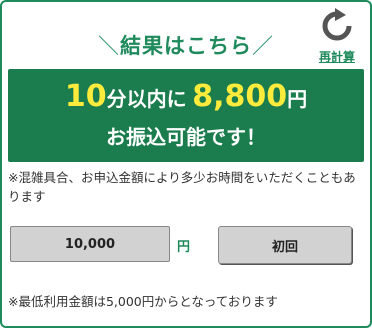 This screenshot has width=372, height=328. What do you see at coordinates (336, 57) in the screenshot?
I see `recalculate-label: 再計算` at bounding box center [336, 57].